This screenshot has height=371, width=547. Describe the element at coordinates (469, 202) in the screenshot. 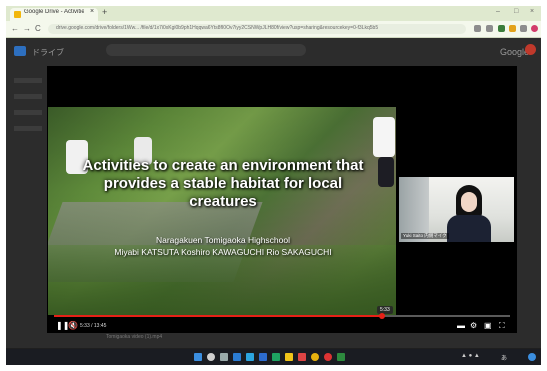

I see `cam-face` at that location.